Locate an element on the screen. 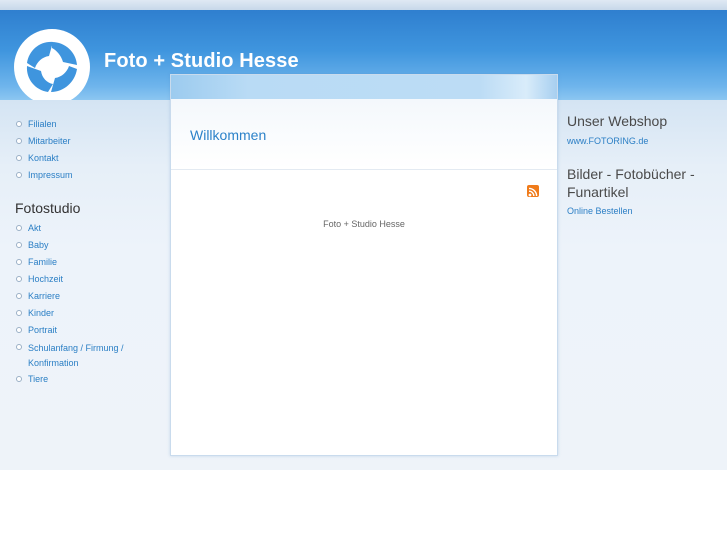  fotoring-link: www.FOTORING.de is located at coordinates (642, 141).